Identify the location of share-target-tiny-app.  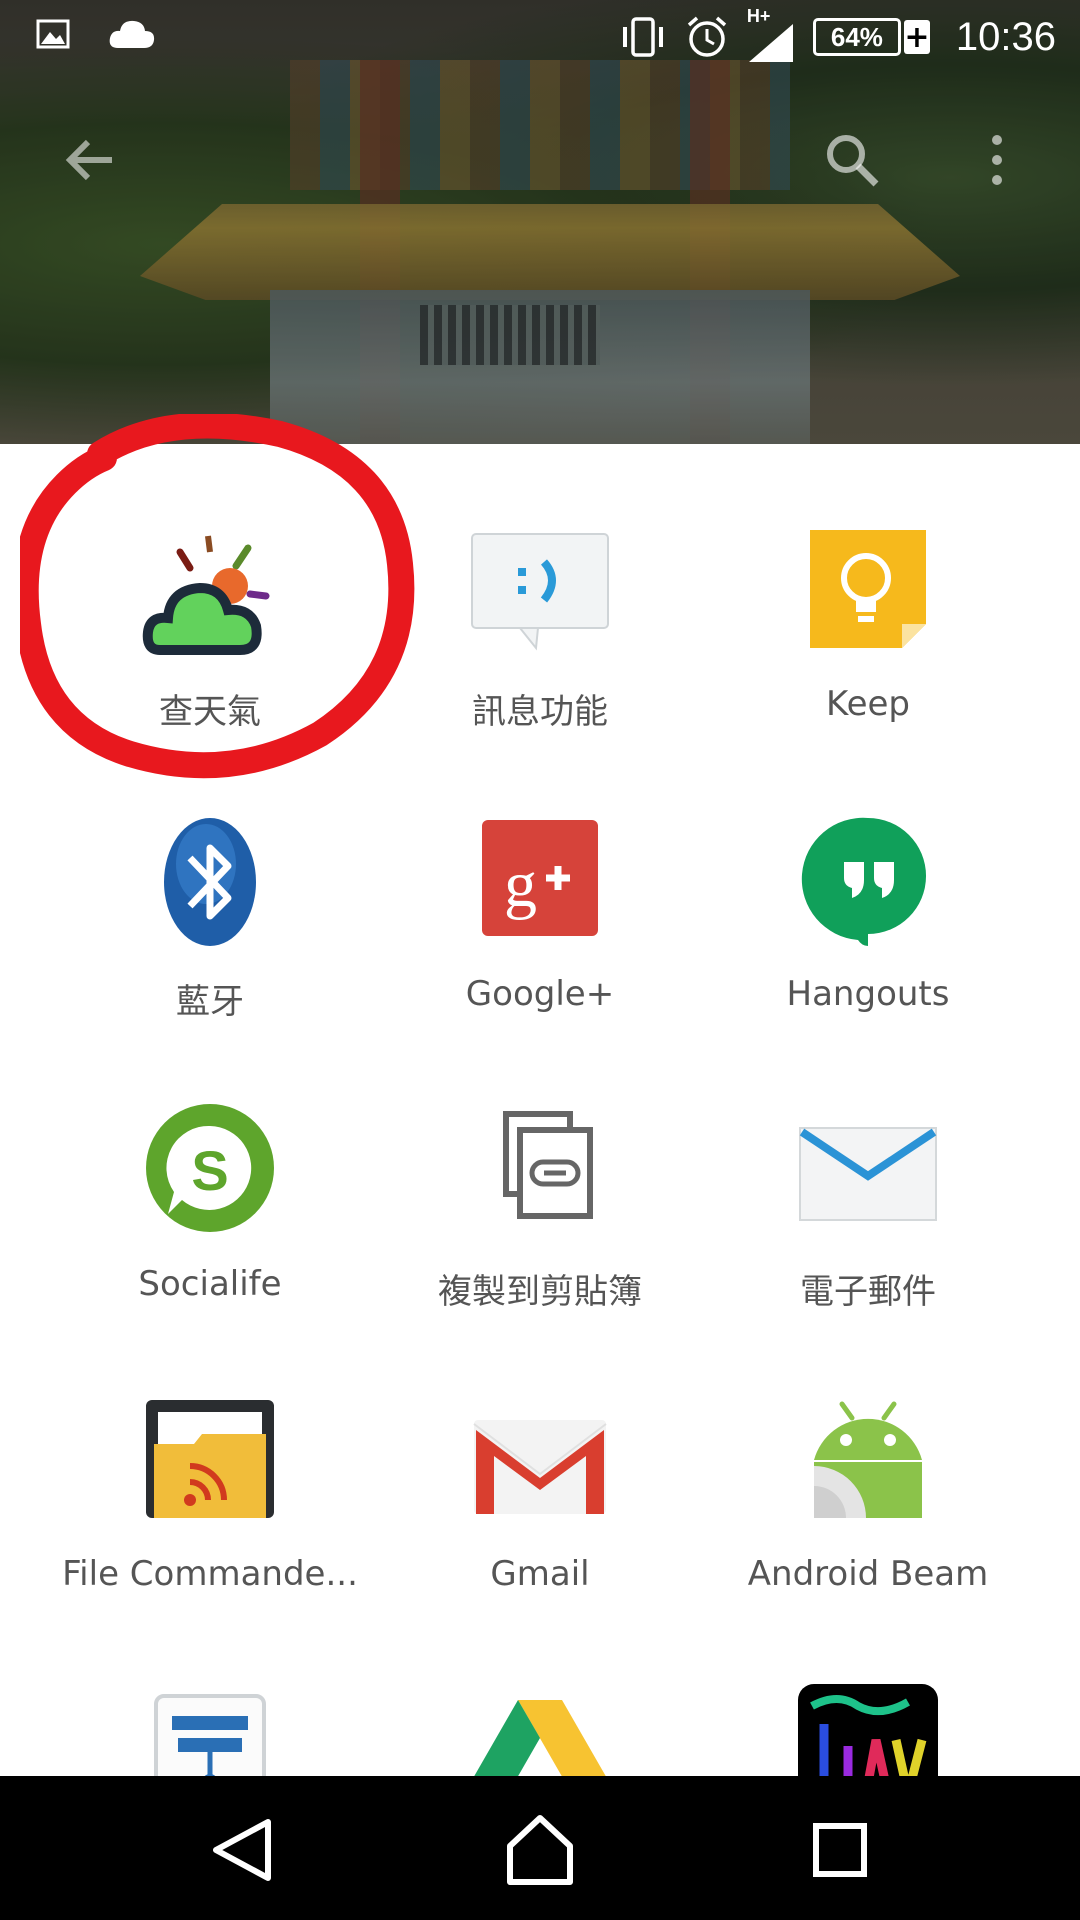
(868, 1690).